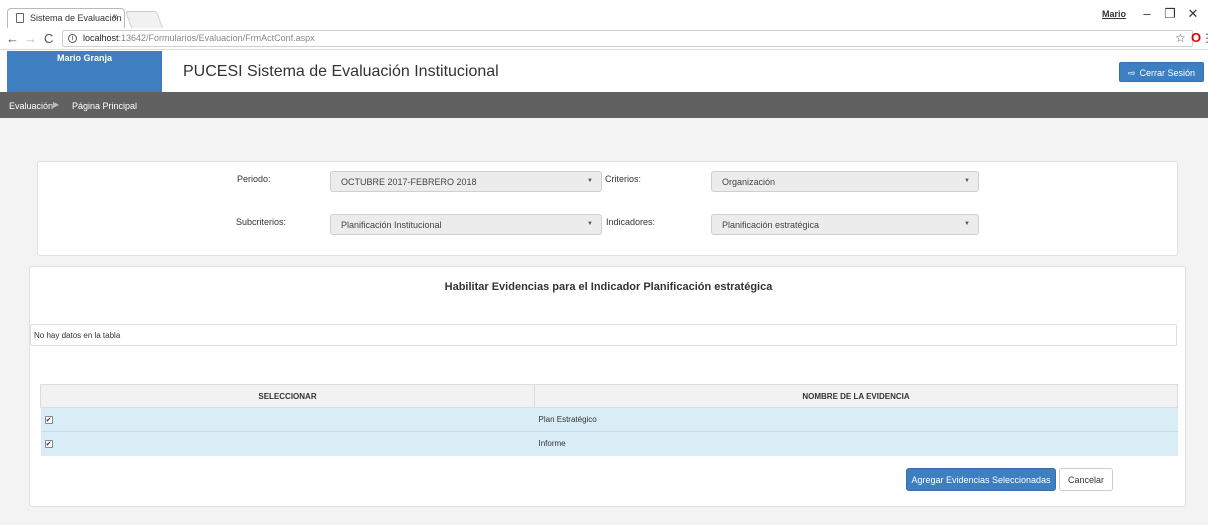 This screenshot has height=525, width=1208. What do you see at coordinates (845, 181) in the screenshot?
I see `criterios-select: Organización ▼` at bounding box center [845, 181].